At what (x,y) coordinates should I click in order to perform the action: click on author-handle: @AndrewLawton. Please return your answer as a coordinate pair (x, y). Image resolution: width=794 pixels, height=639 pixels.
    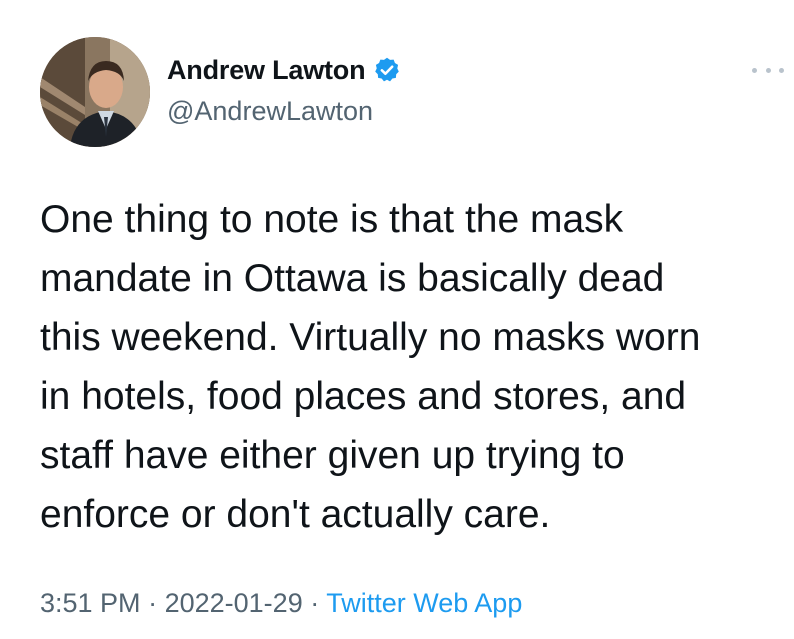
    Looking at the image, I should click on (284, 111).